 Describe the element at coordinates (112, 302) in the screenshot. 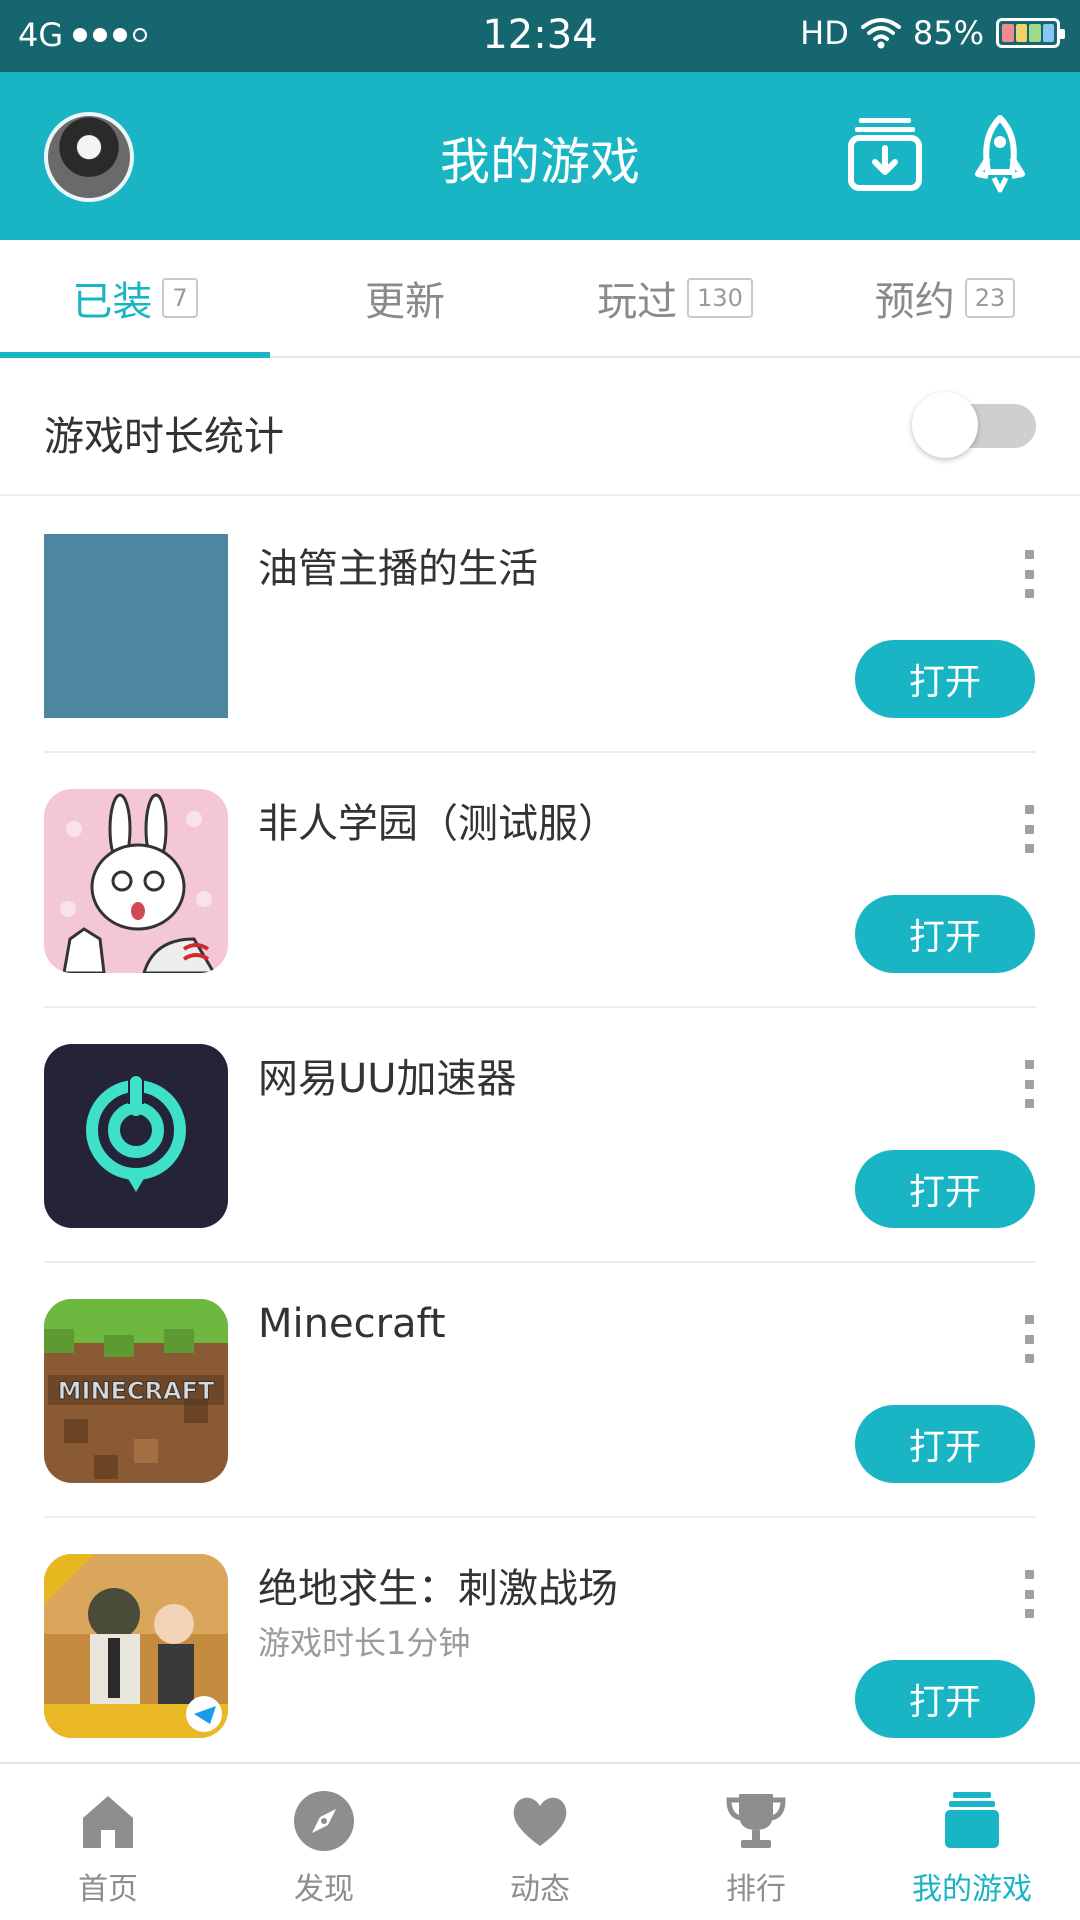

I see `tab-label: 已装` at that location.